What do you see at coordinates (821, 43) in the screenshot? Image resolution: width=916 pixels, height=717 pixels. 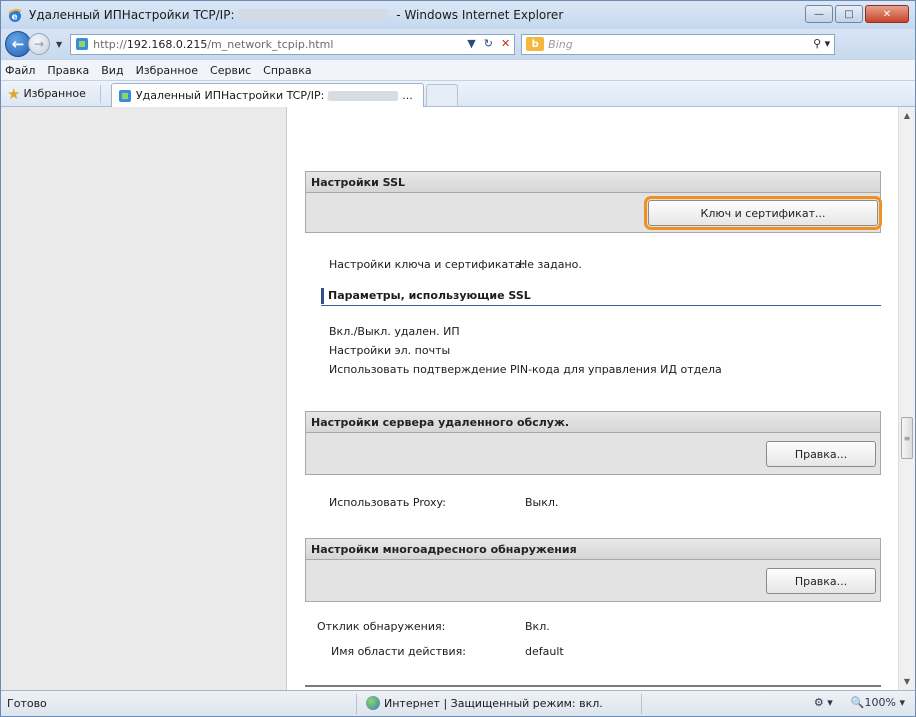 I see `search-icon: ⚲ ▾` at bounding box center [821, 43].